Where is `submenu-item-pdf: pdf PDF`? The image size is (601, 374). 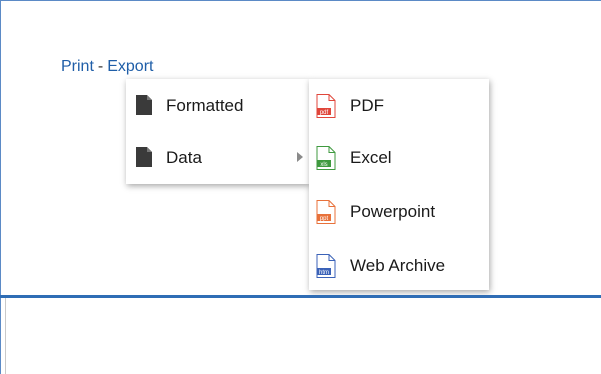 submenu-item-pdf: pdf PDF is located at coordinates (399, 106).